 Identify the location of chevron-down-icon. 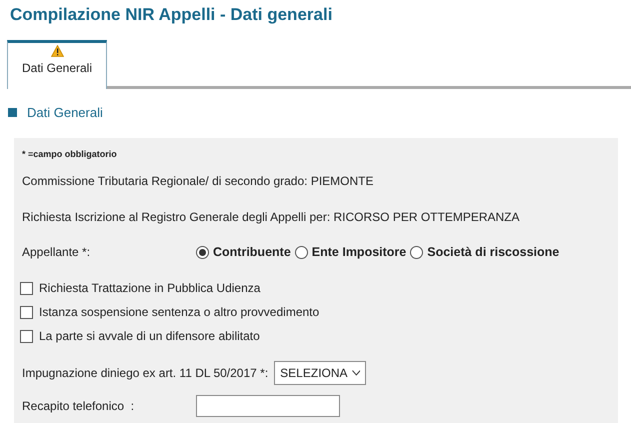
(356, 373).